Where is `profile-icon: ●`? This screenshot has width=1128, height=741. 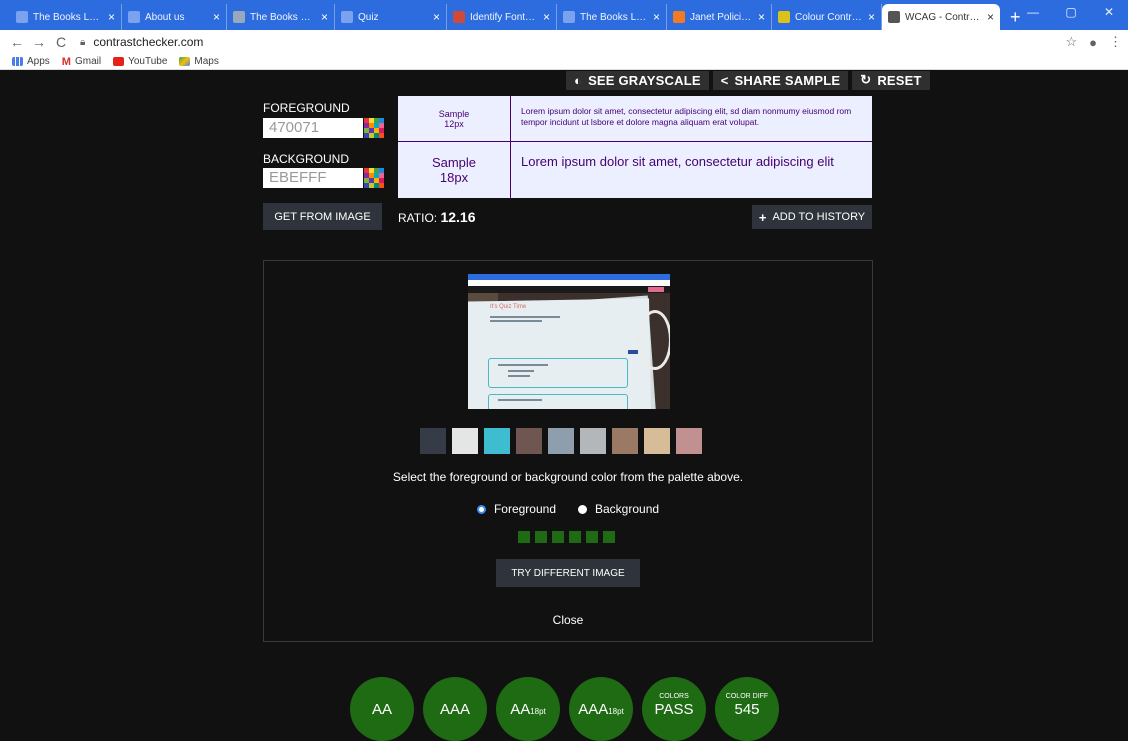
profile-icon: ● is located at coordinates (1093, 42).